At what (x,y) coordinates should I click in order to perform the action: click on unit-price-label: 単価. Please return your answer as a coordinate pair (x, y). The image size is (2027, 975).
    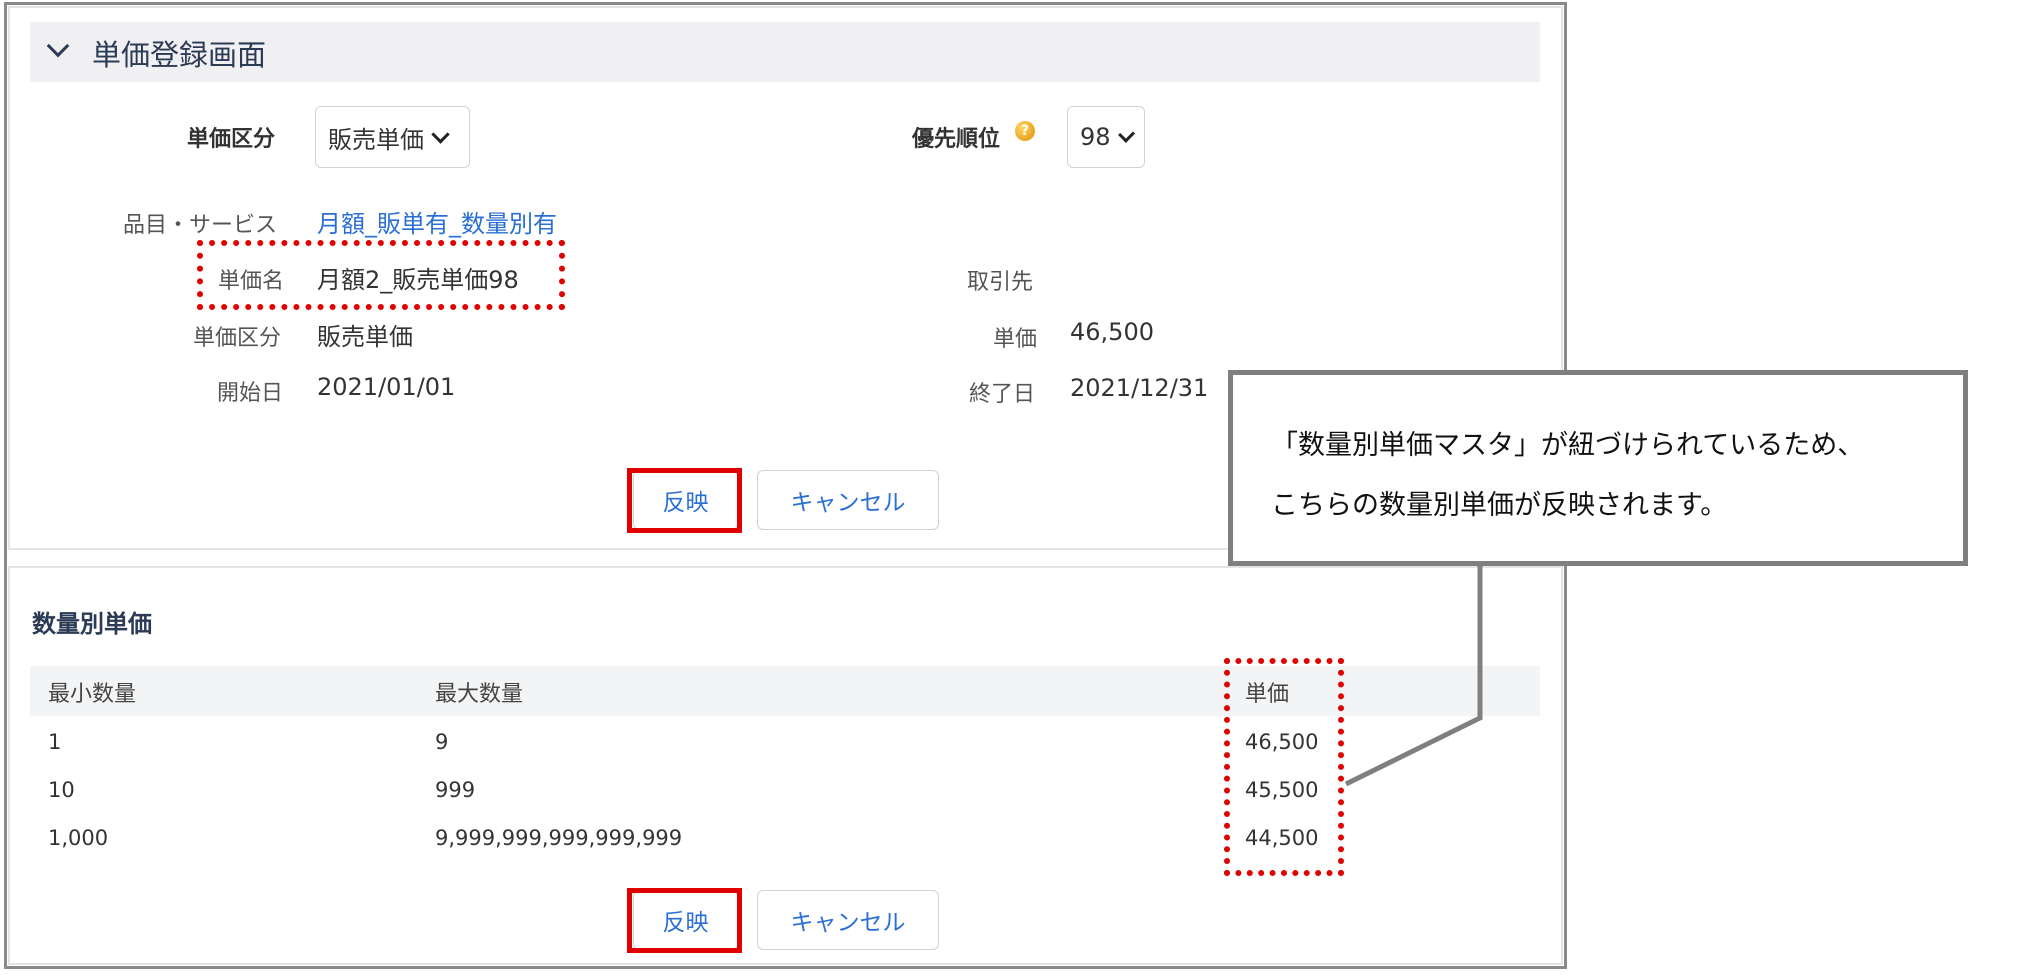
    Looking at the image, I should click on (1015, 339).